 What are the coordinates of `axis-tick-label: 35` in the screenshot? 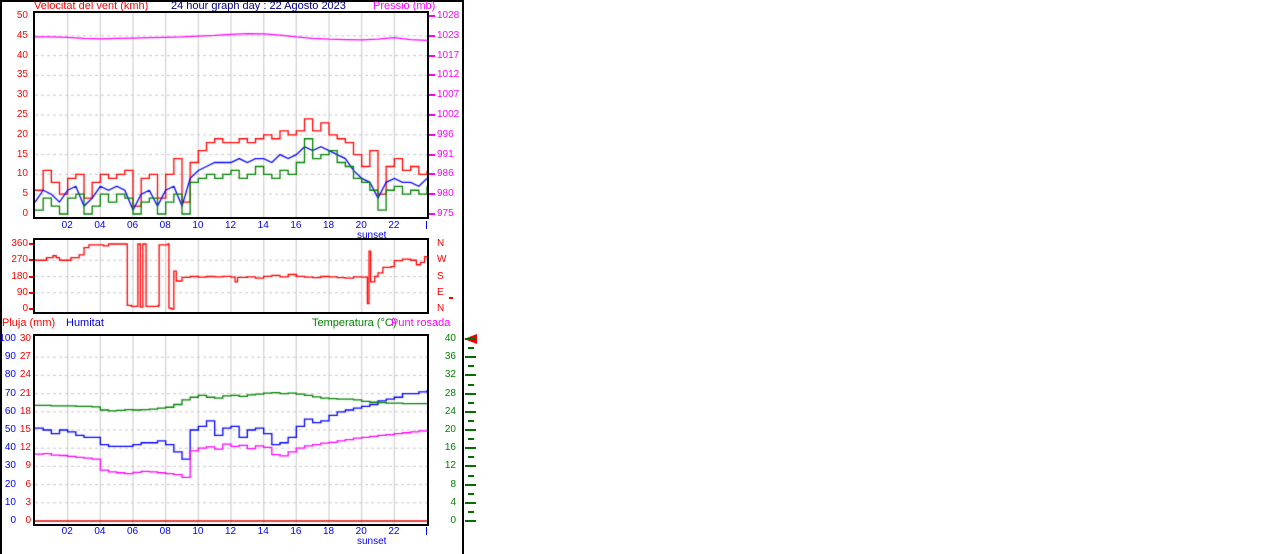 It's located at (22, 75).